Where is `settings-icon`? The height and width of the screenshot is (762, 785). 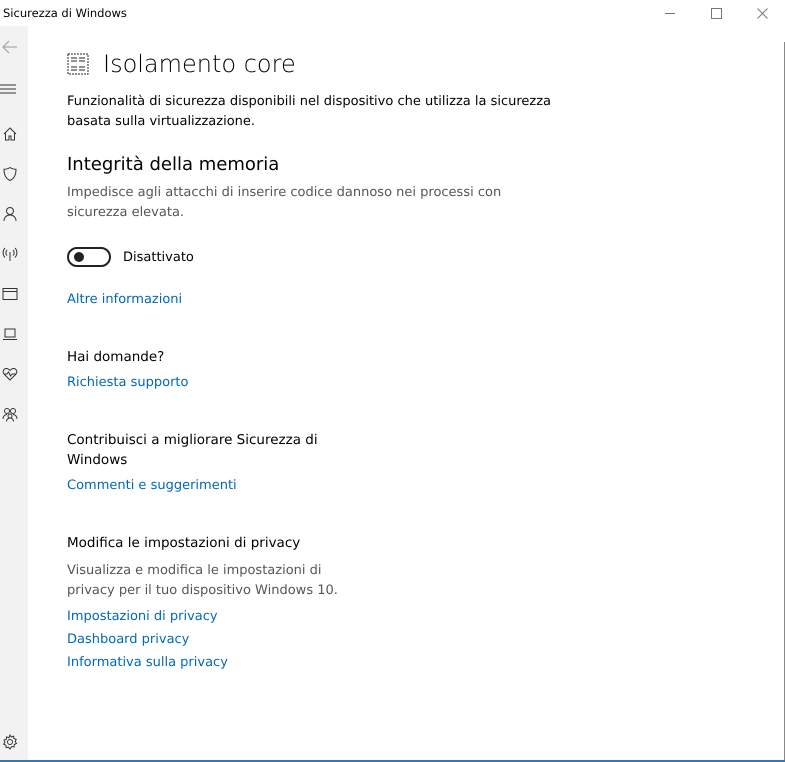 settings-icon is located at coordinates (10, 742).